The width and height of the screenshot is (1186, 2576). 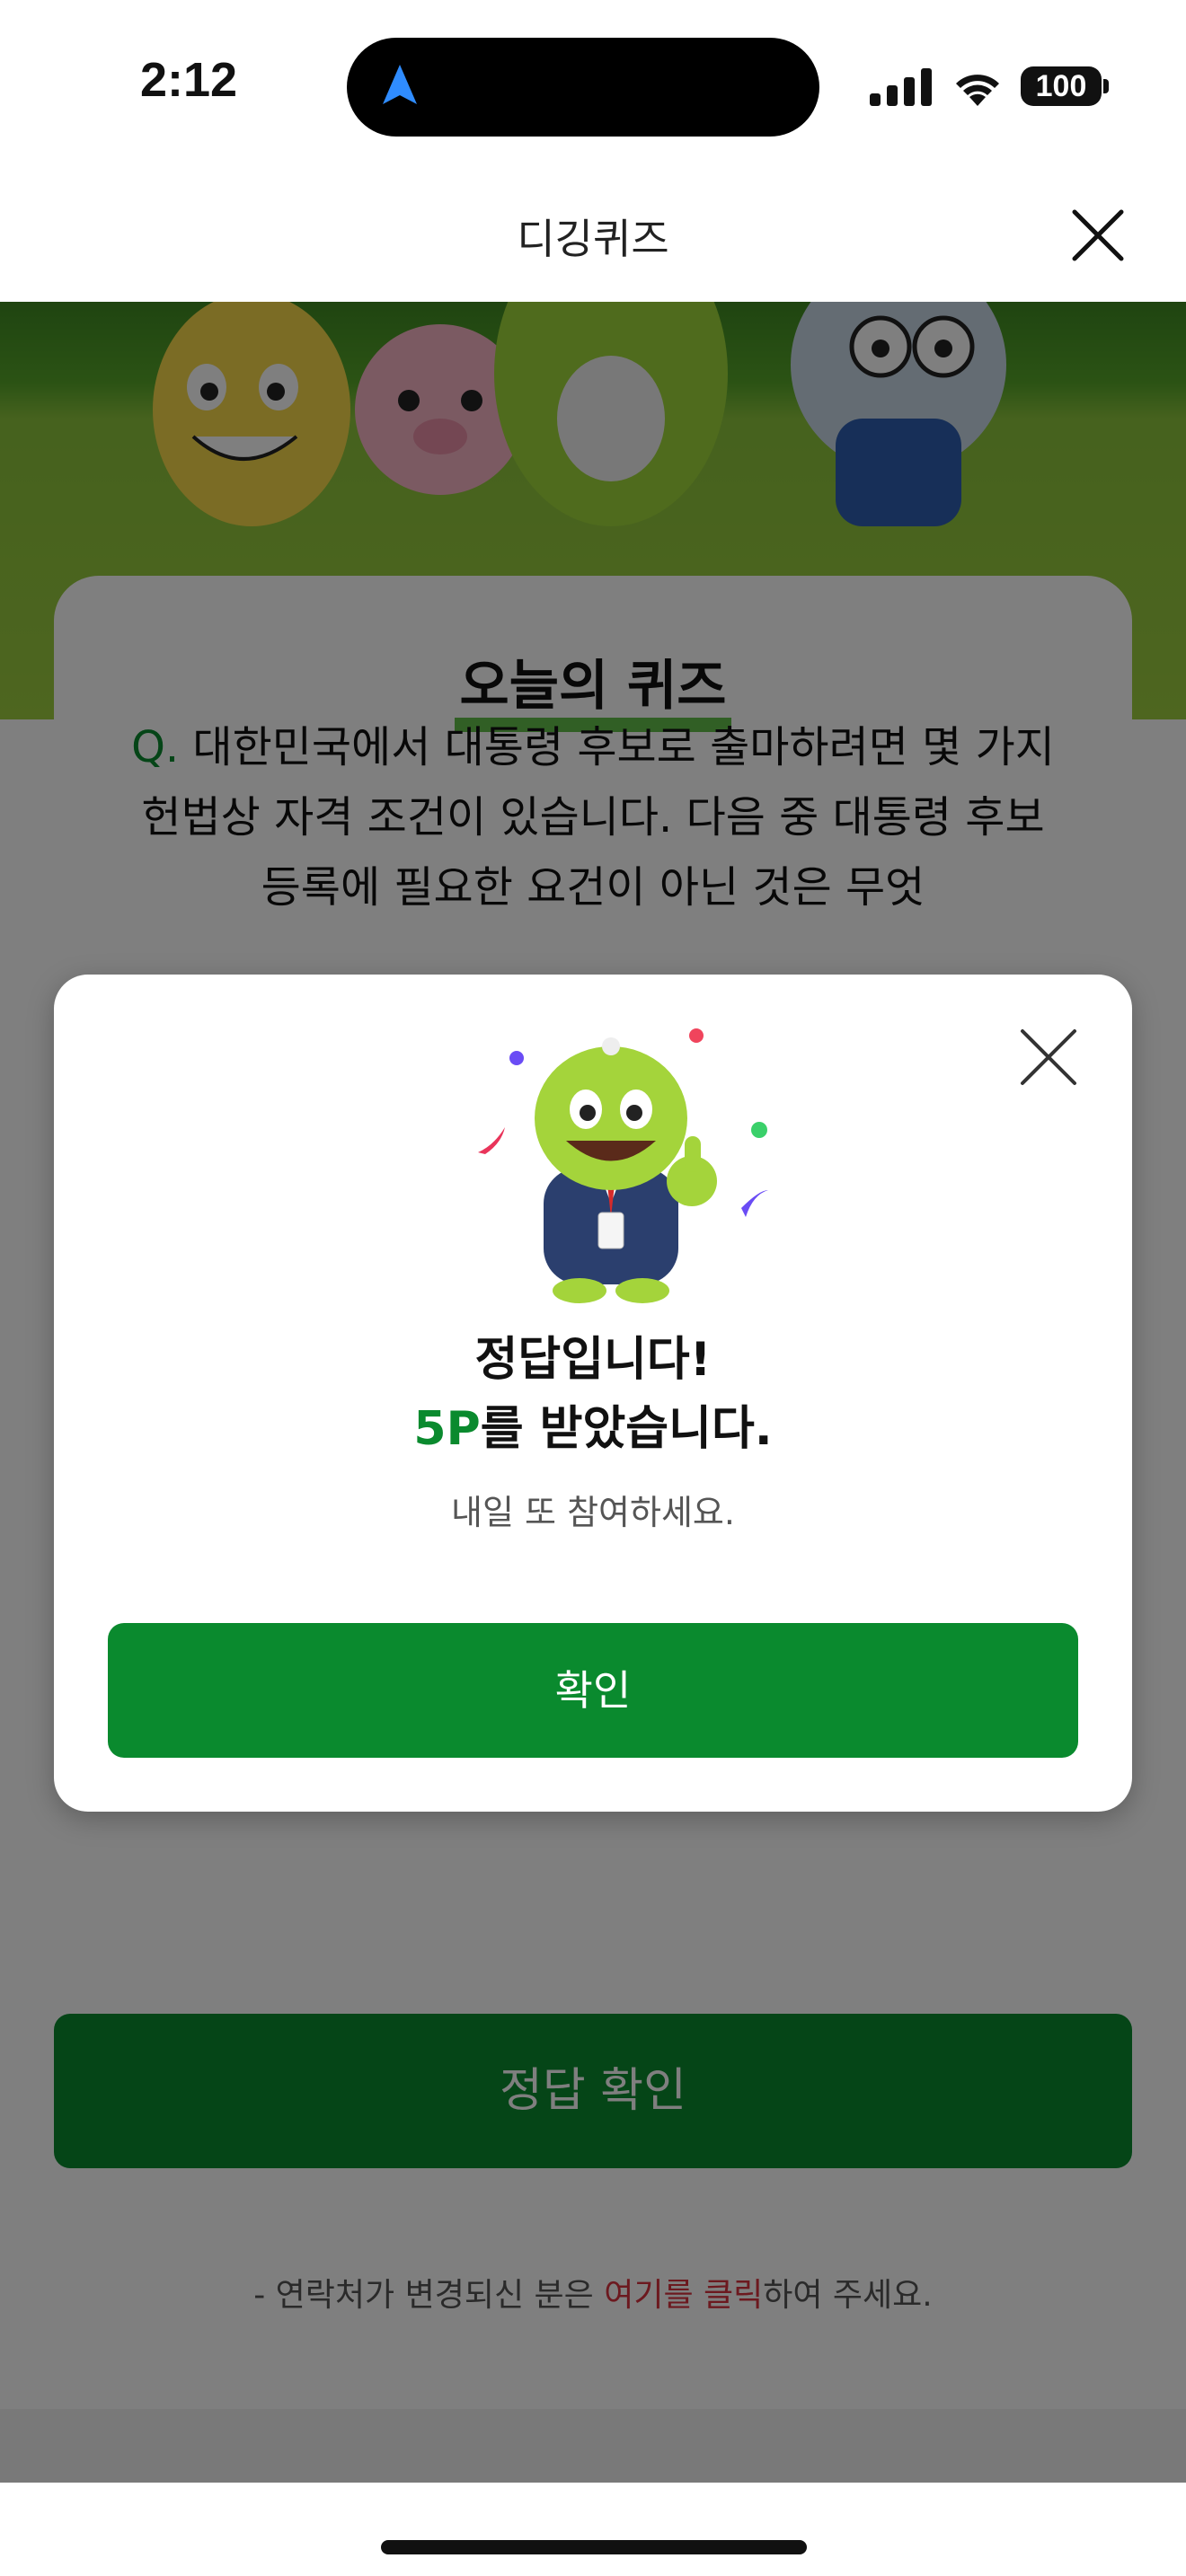 I want to click on battery-indicator: 100, so click(x=1061, y=86).